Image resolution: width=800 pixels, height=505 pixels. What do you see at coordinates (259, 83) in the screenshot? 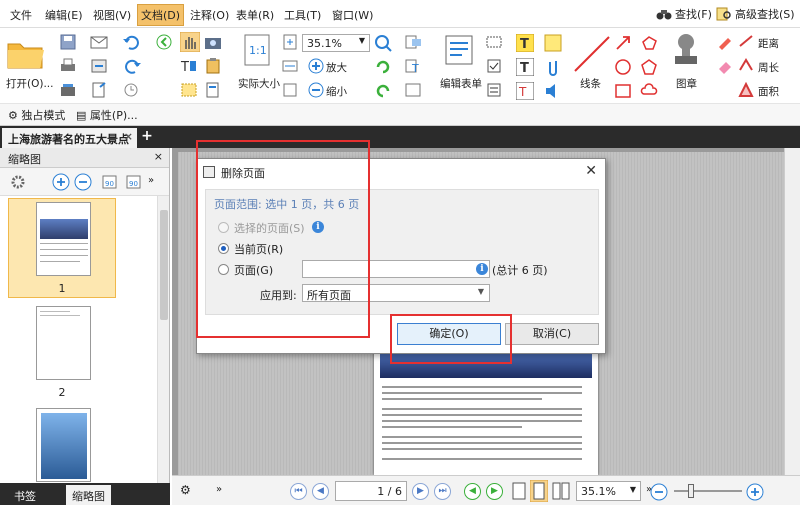
I see `actual-size-label: 实际大小` at bounding box center [259, 83].